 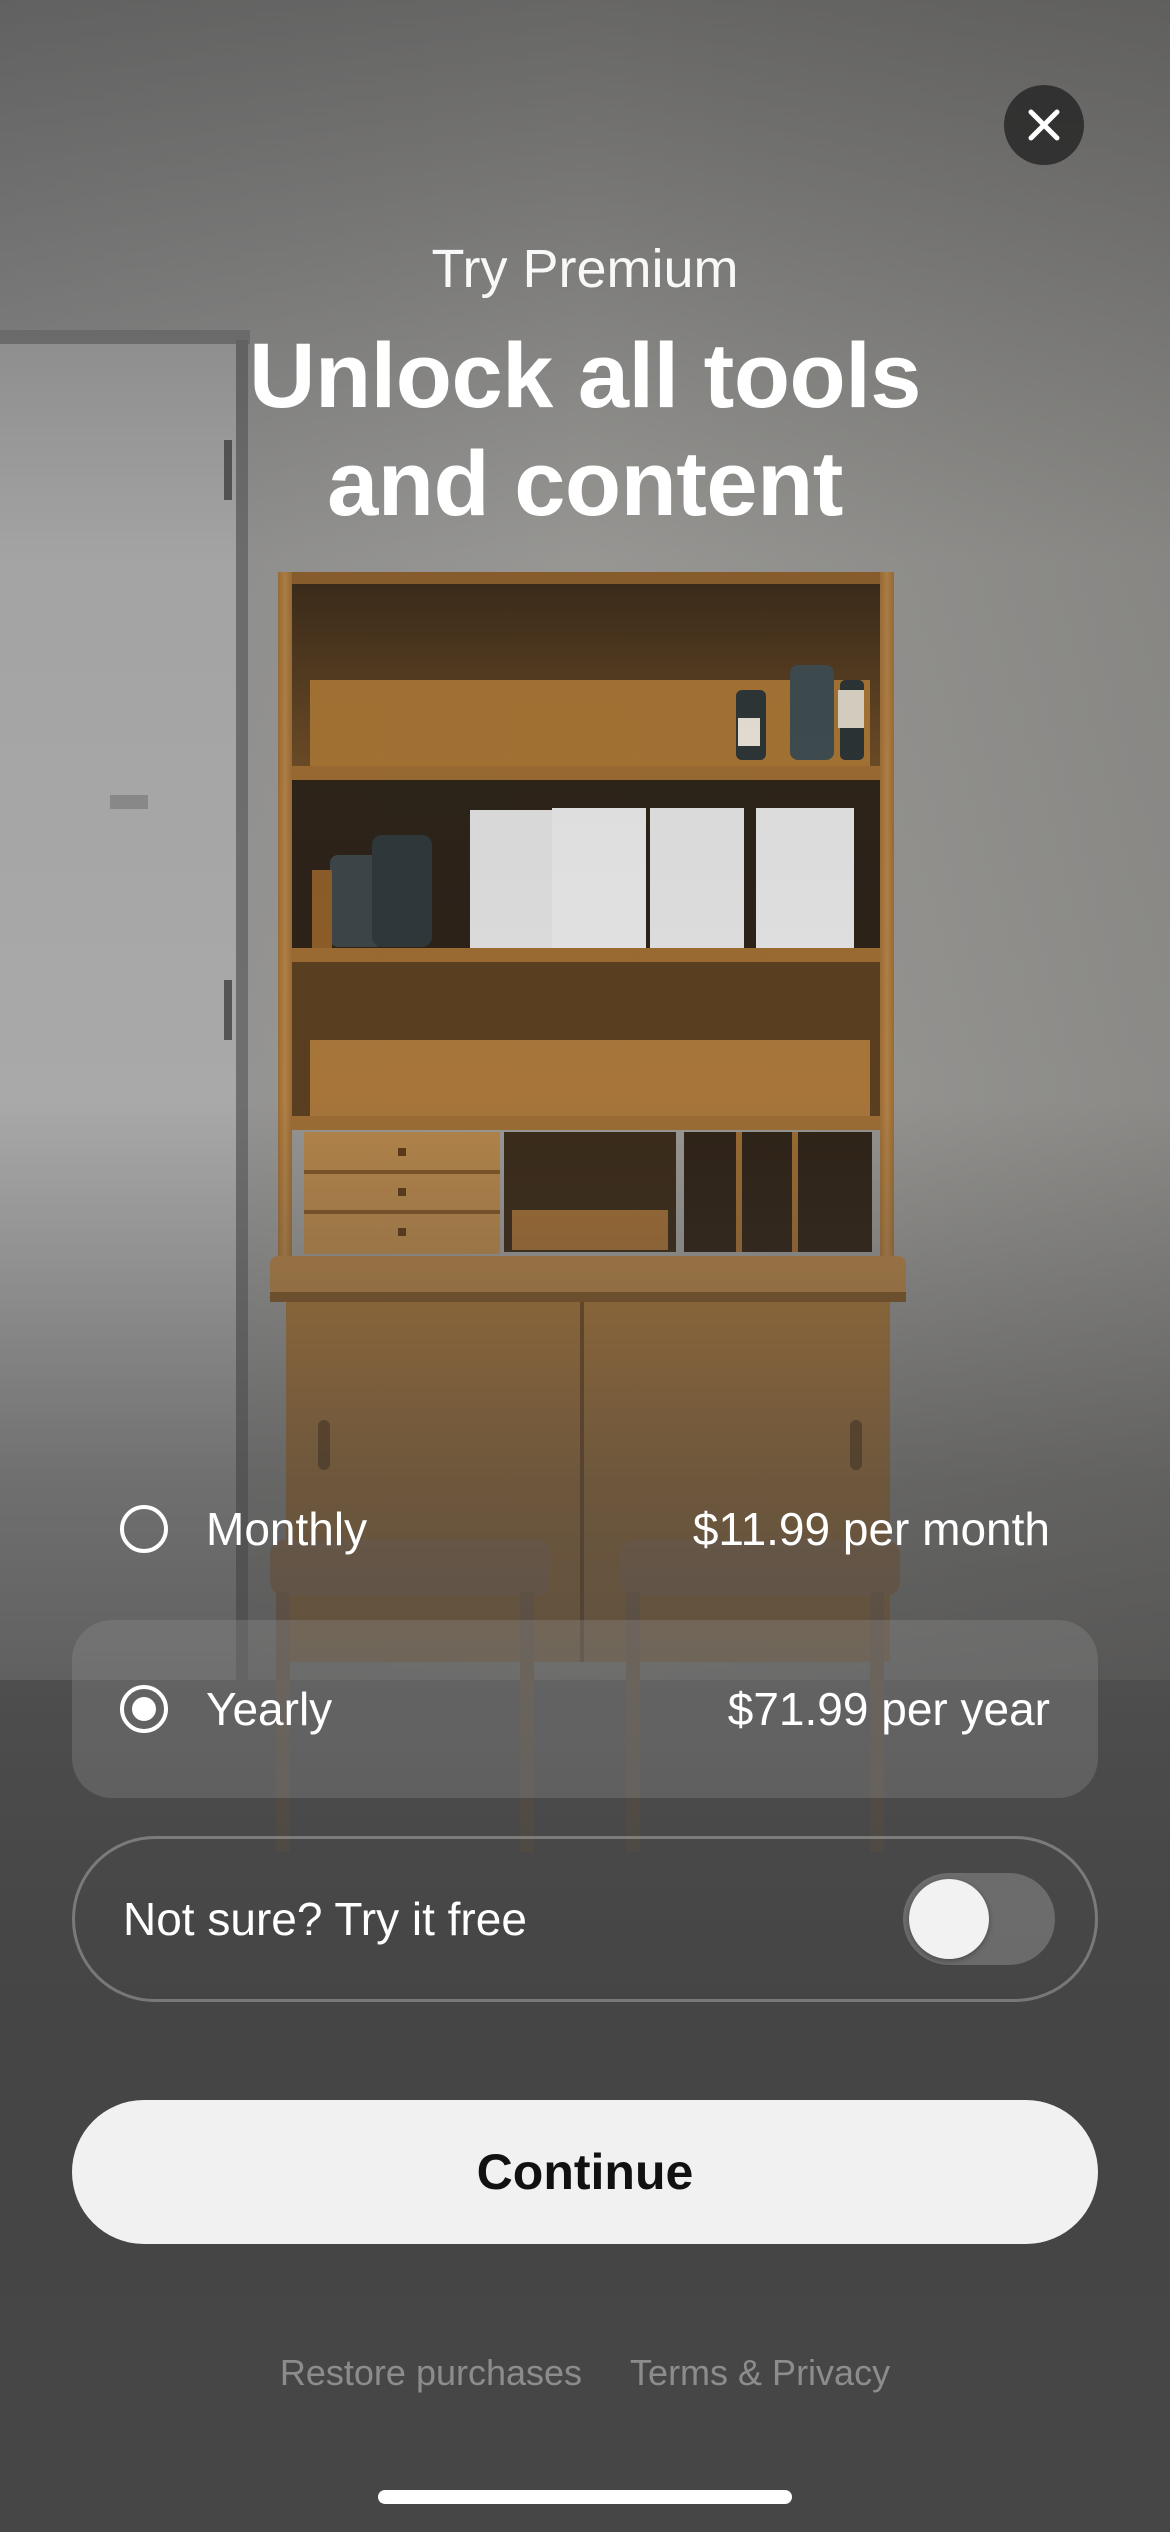 I want to click on free-trial-label: Not sure? Try it free, so click(x=325, y=1919).